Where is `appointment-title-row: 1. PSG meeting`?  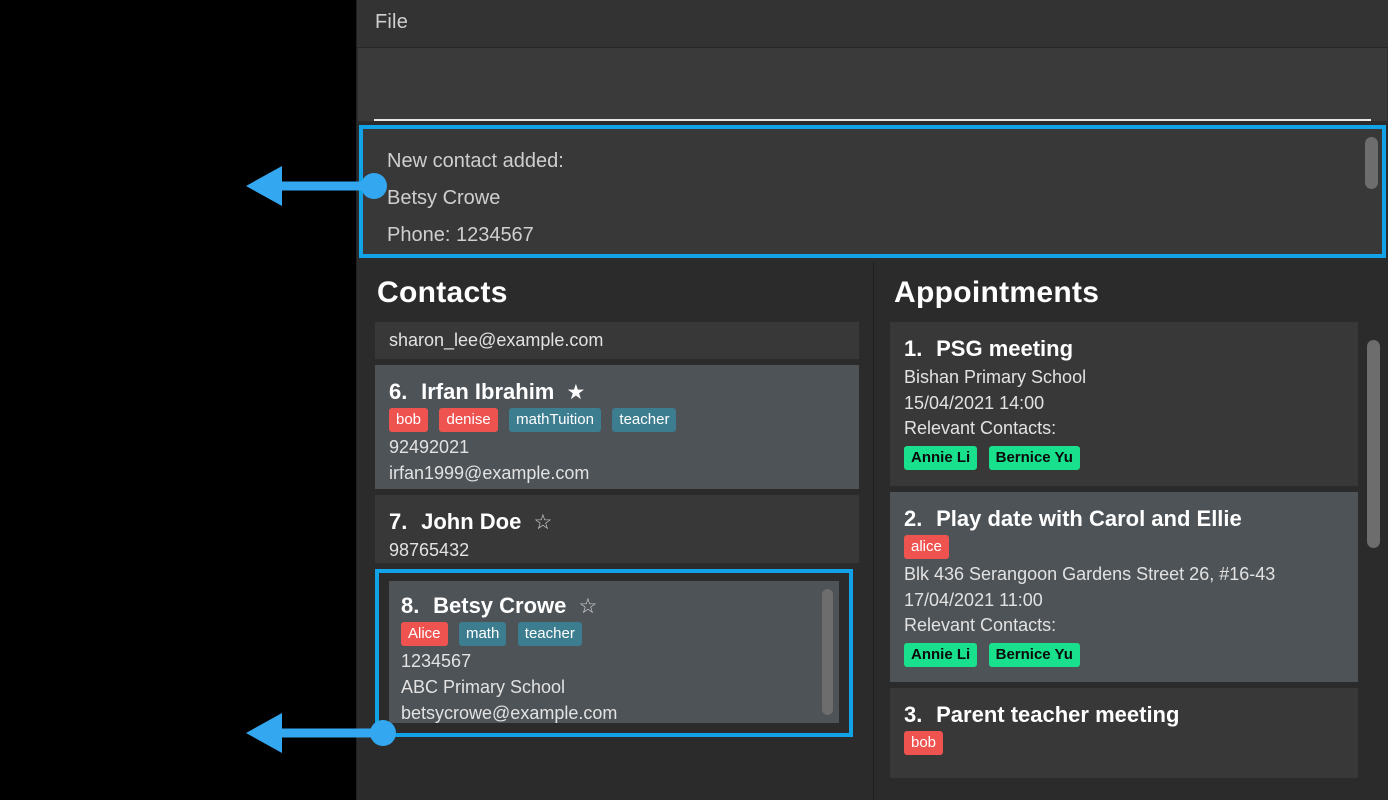 appointment-title-row: 1. PSG meeting is located at coordinates (1124, 349).